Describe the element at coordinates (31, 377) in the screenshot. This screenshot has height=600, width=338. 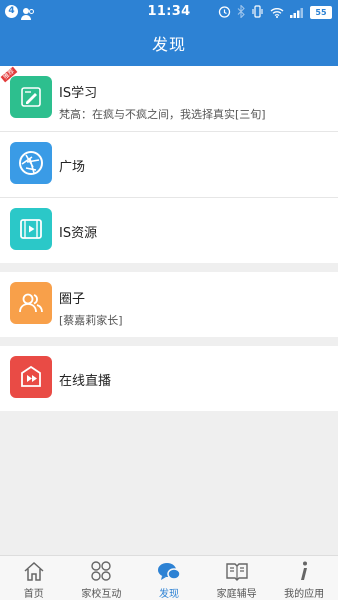
I see `play-box-icon` at that location.